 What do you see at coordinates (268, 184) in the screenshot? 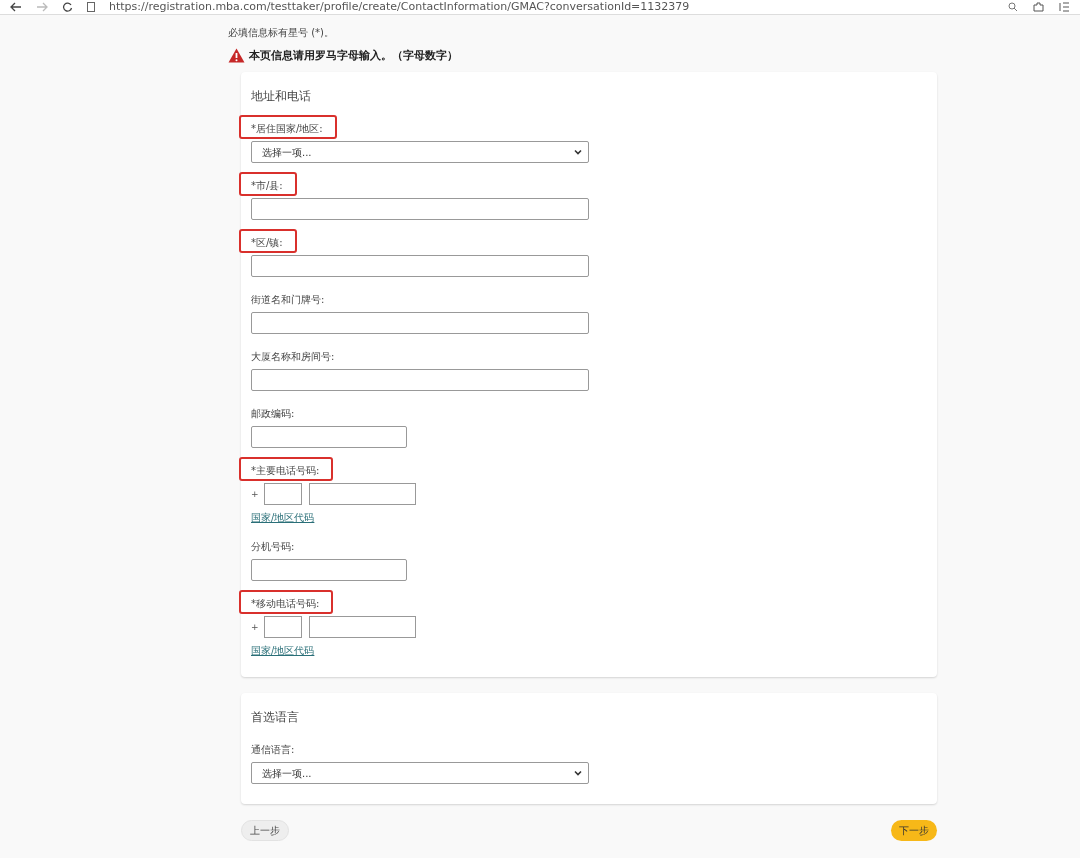
I see `field-label: *市/县:` at bounding box center [268, 184].